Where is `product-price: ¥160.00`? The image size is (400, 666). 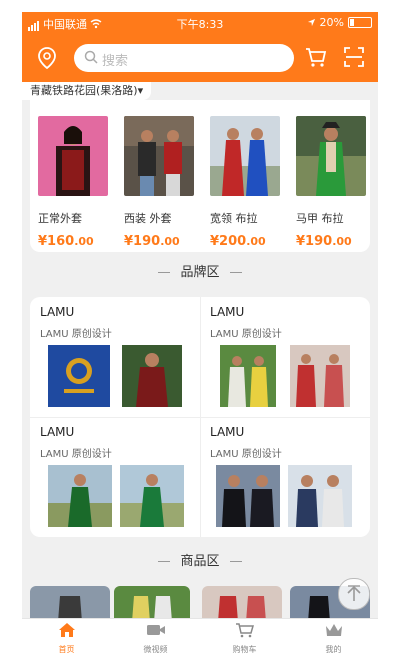
product-price: ¥160.00 is located at coordinates (66, 241).